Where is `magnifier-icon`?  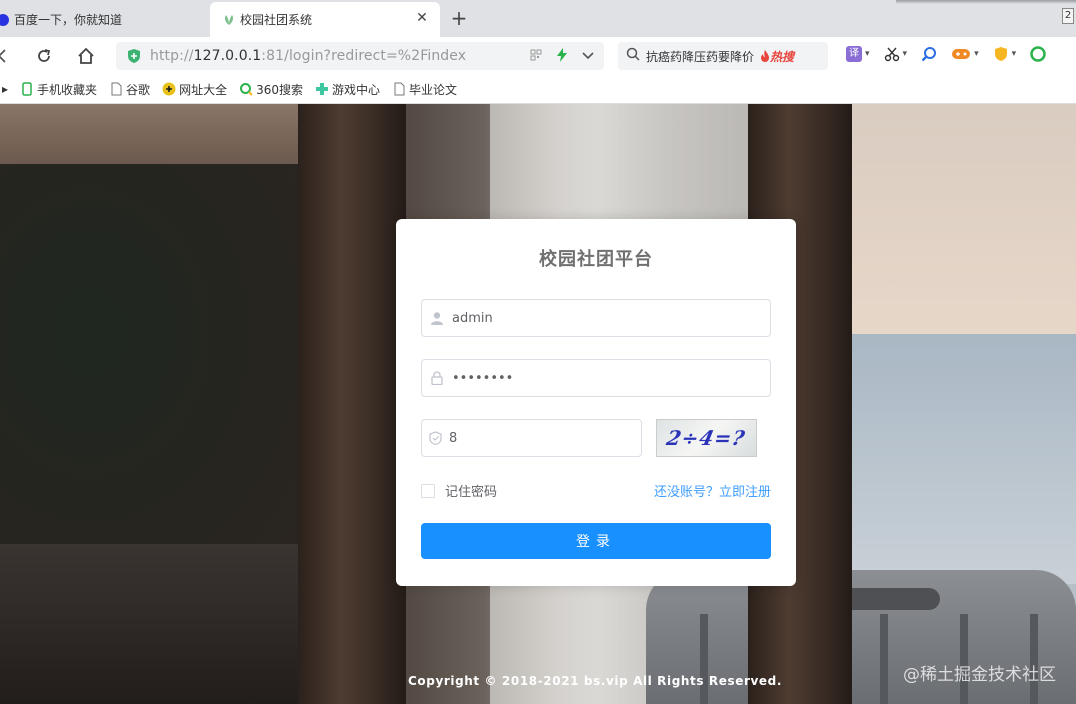 magnifier-icon is located at coordinates (929, 54).